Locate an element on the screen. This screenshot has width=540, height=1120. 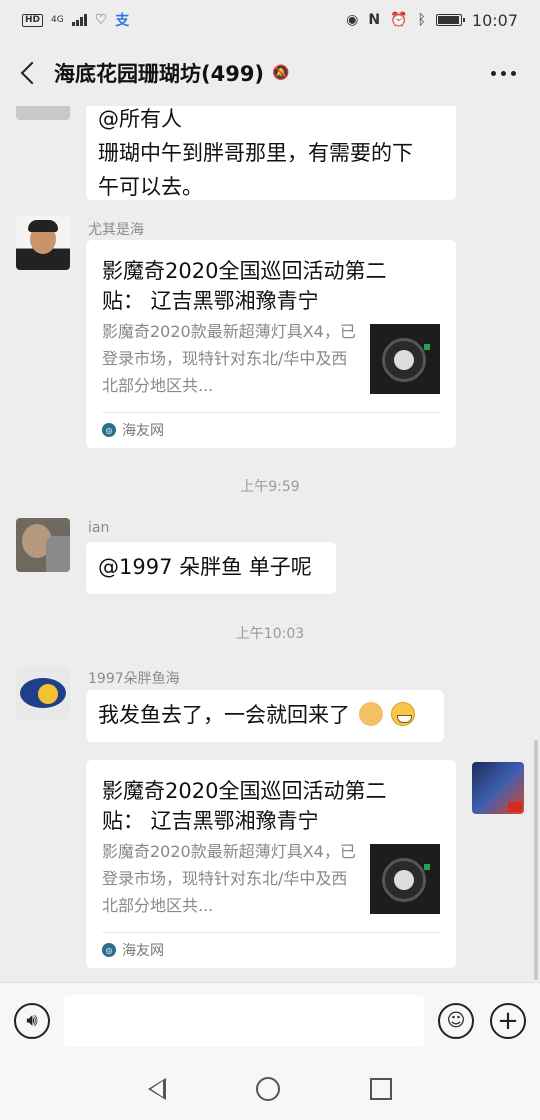
nav-recents-icon is located at coordinates (381, 1089).